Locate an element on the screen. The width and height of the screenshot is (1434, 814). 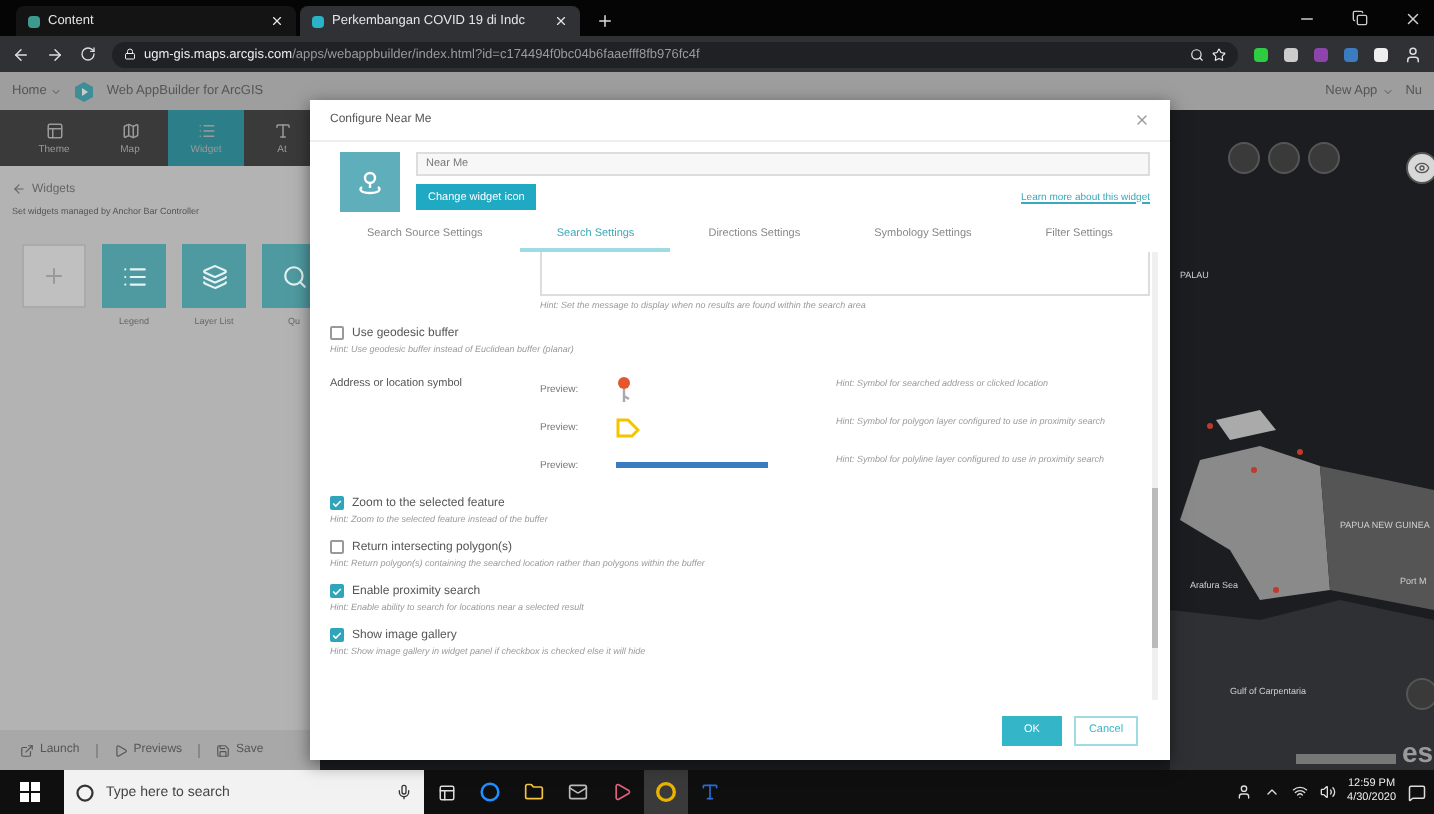
eye-icon is located at coordinates (1422, 168).